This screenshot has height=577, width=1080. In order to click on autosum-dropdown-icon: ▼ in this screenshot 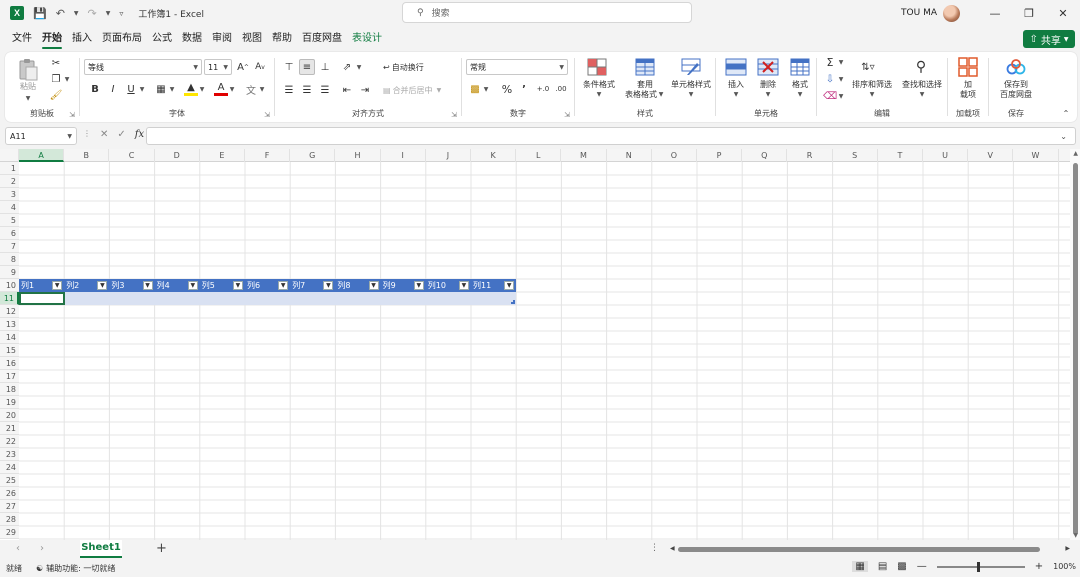, I will do `click(841, 62)`.